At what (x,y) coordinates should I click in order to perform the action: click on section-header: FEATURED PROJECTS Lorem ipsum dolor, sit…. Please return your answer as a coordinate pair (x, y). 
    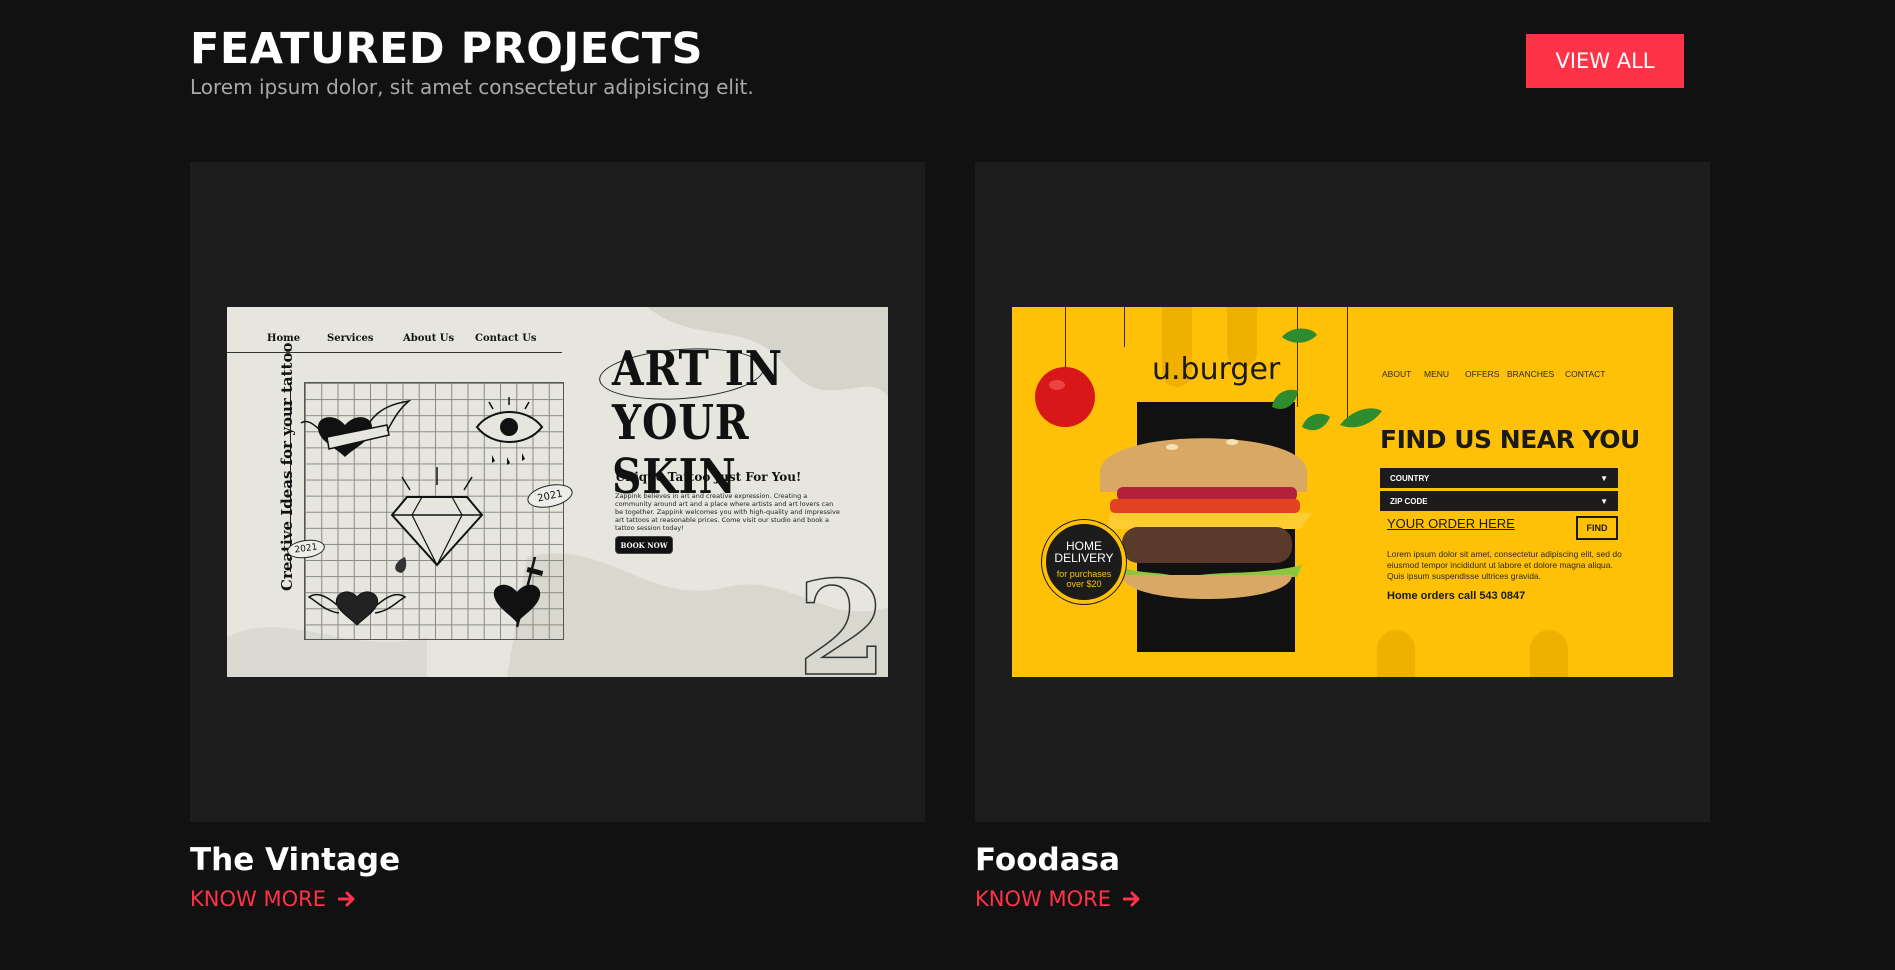
    Looking at the image, I should click on (472, 62).